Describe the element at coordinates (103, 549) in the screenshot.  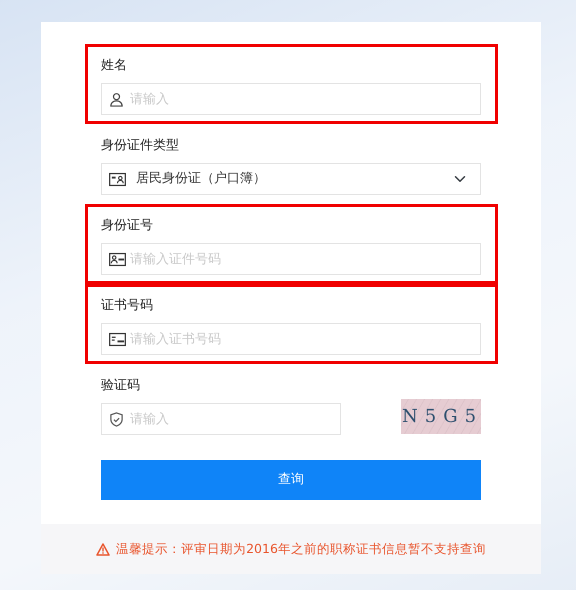
I see `warning-icon` at that location.